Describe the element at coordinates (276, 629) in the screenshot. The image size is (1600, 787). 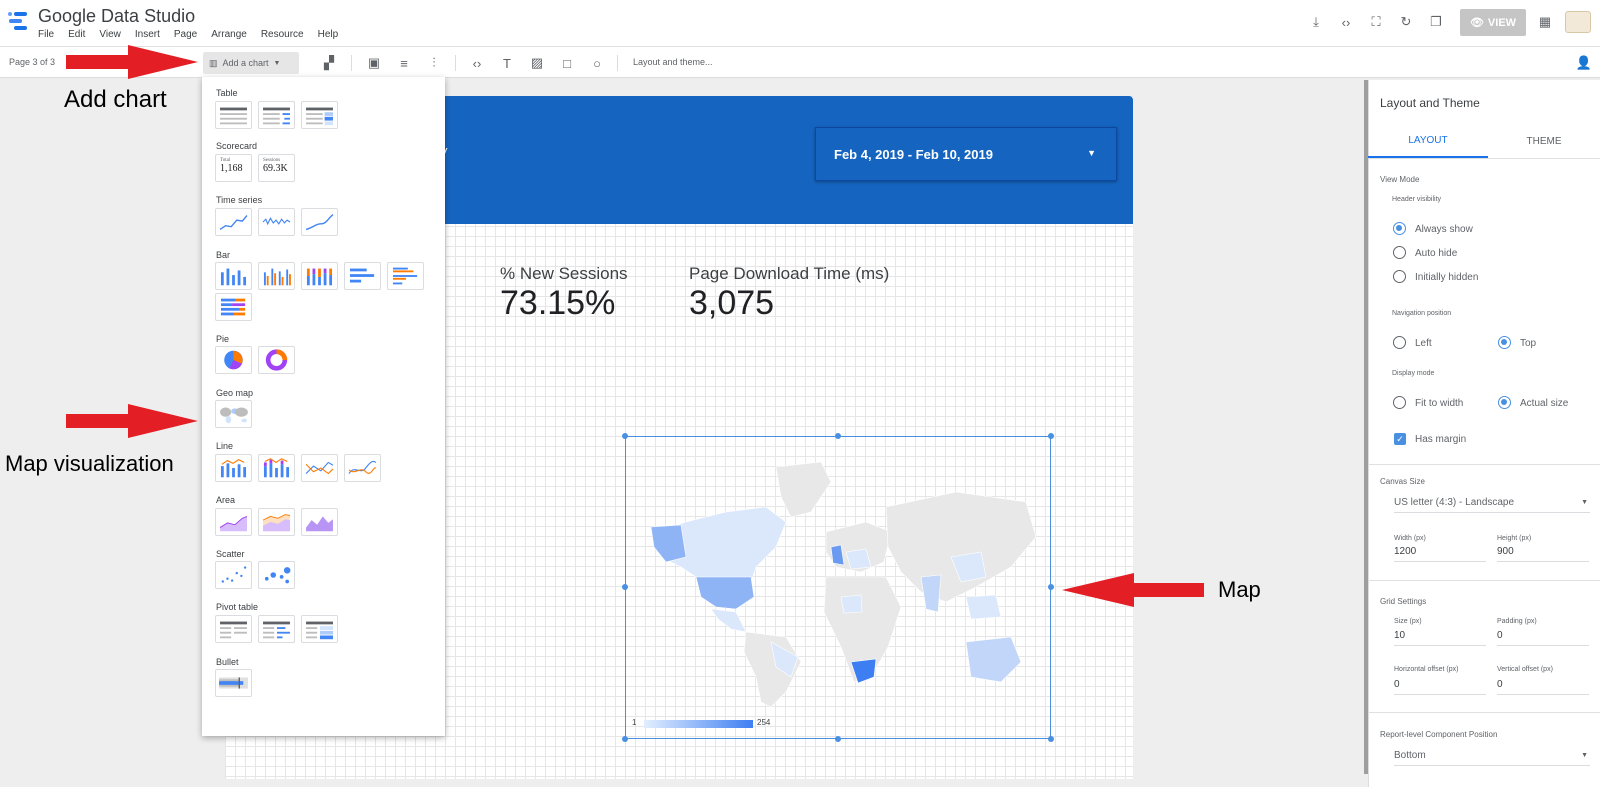
I see `chart-option-pivot-bars` at that location.